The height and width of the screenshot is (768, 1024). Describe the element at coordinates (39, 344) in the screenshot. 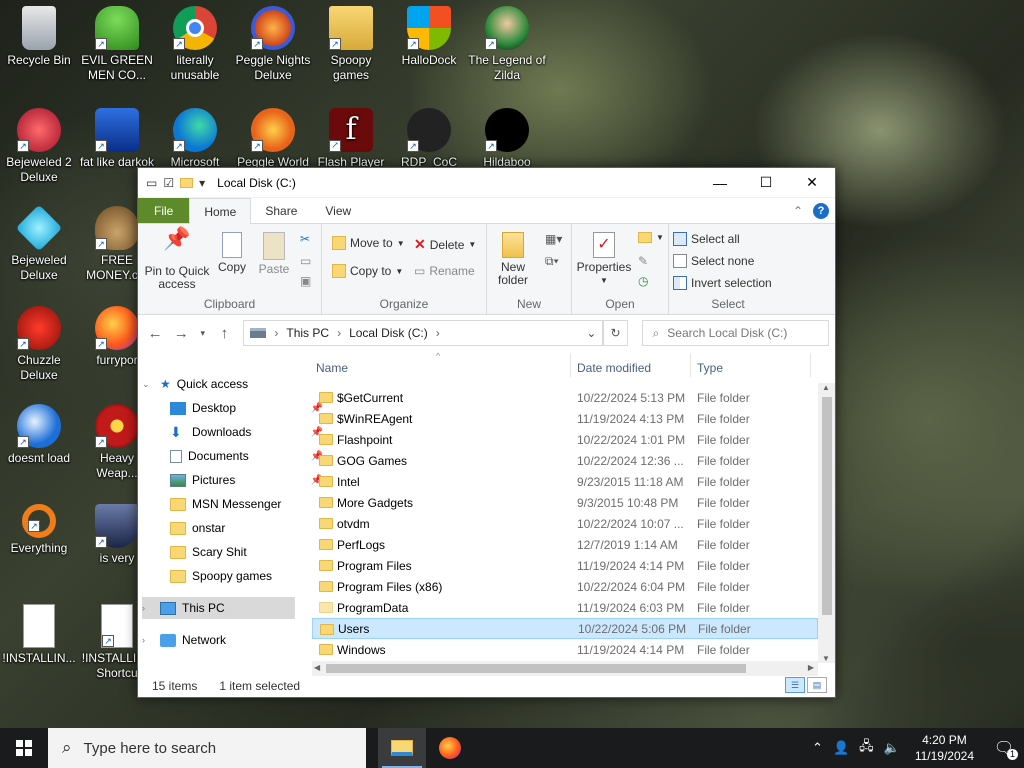

I see `chuzzle-icon: ↗ Chuzzle Deluxe` at that location.